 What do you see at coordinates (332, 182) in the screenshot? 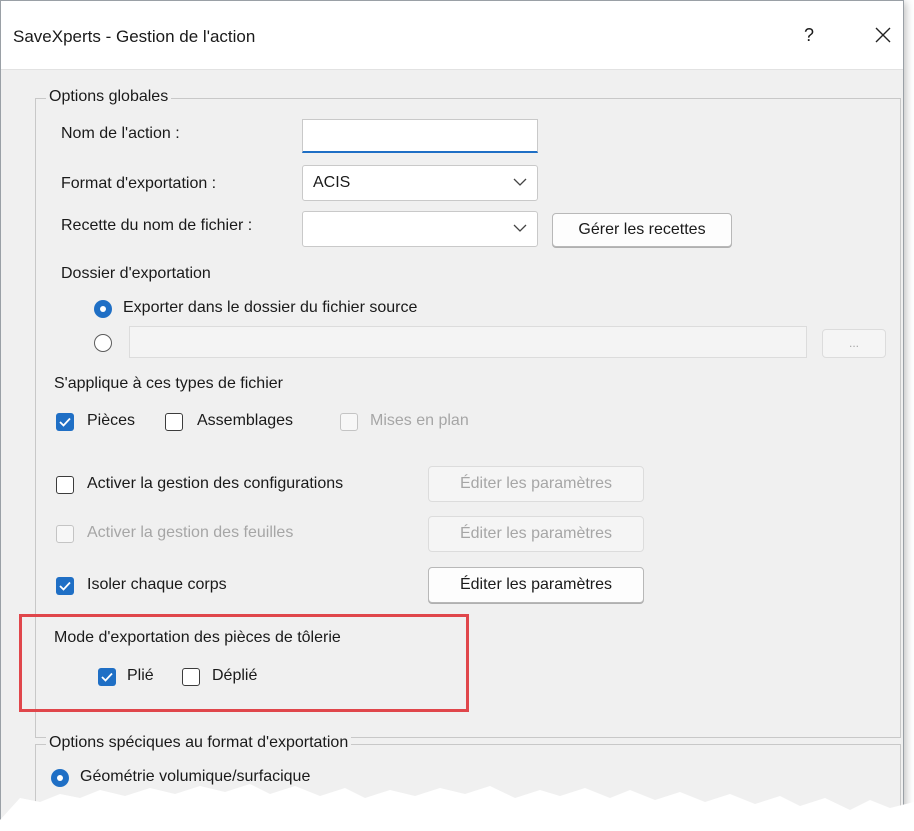
I see `export-format-value: ACIS` at bounding box center [332, 182].